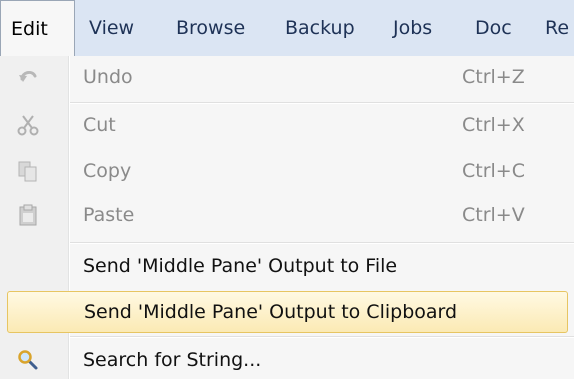  Describe the element at coordinates (271, 312) in the screenshot. I see `menu-item-send-output-to-clipboard-label: Send 'Middle Pane' Output to Clipboard` at that location.